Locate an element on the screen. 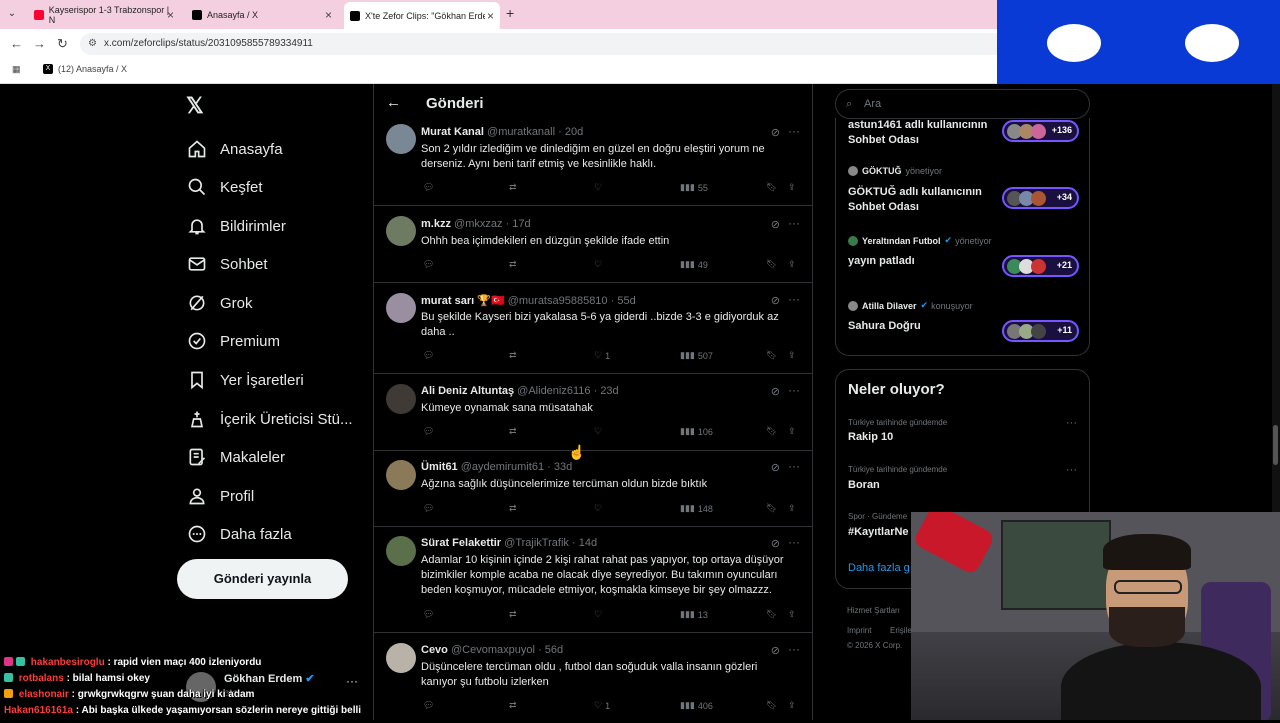 This screenshot has width=1280, height=723. author-handle: @muratkanall is located at coordinates (521, 132).